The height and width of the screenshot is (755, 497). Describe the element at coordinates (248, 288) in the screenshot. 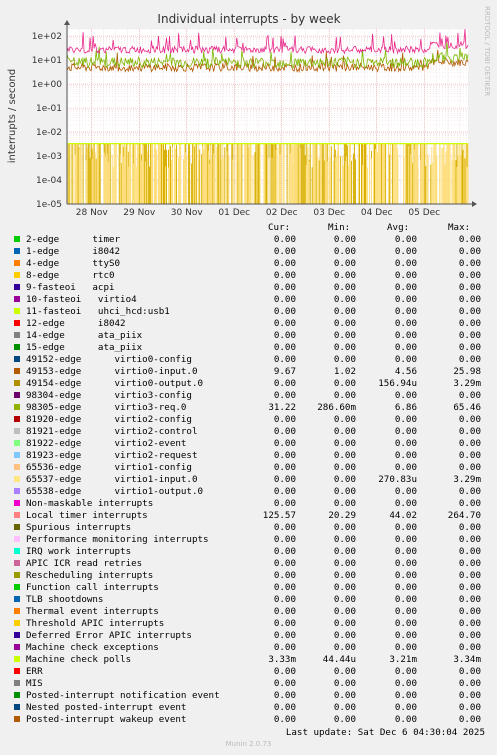

I see `legend-row: 9-fasteoi acpi 0.00 0.00 0.00 0.00` at that location.